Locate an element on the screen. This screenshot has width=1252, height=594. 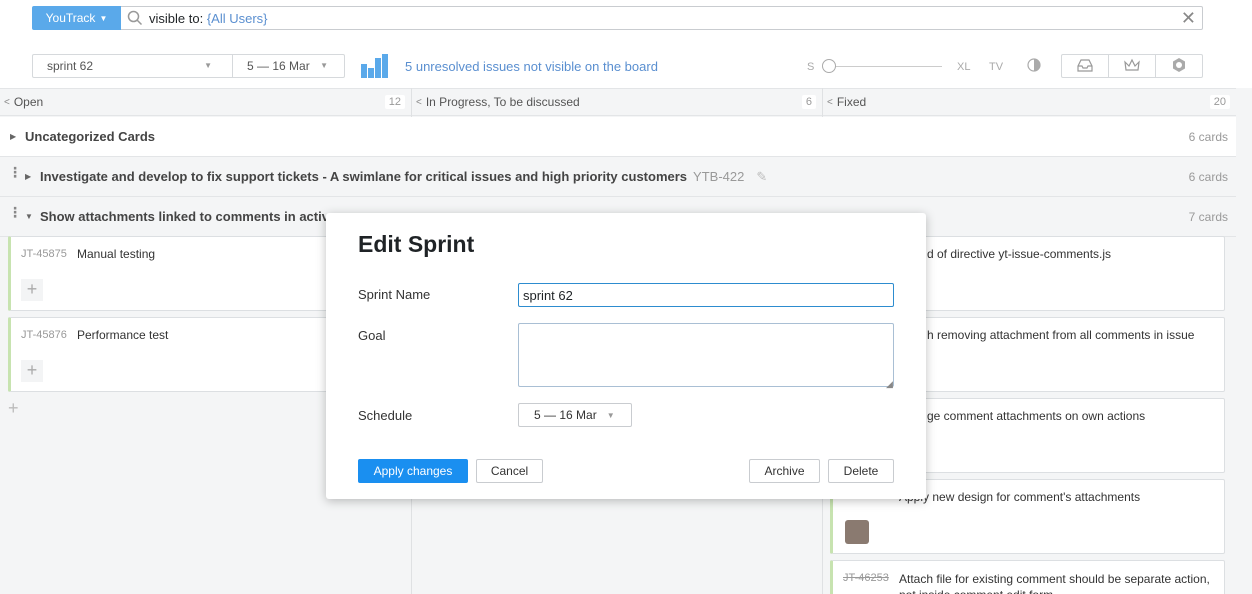
column-title: In Progress, To be discussed is located at coordinates (502, 102).